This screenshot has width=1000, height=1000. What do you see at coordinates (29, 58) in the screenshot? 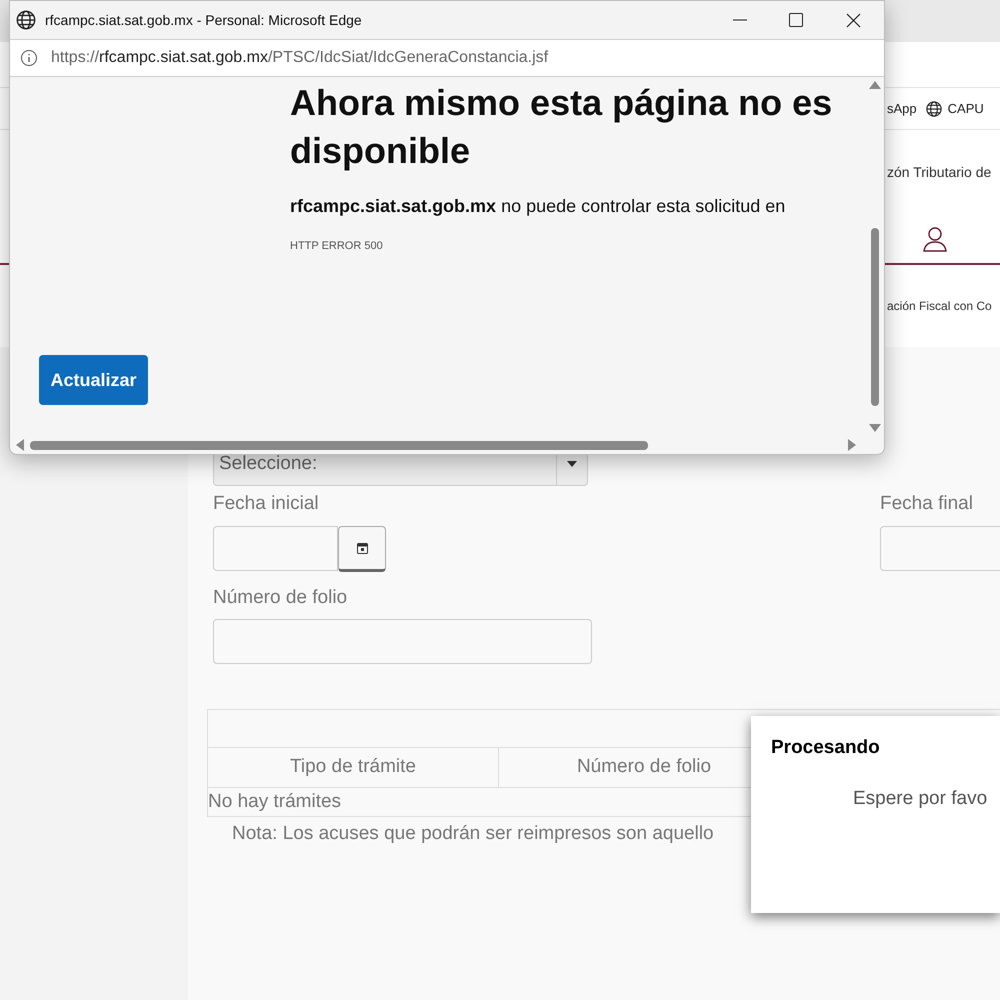
I see `info-icon` at bounding box center [29, 58].